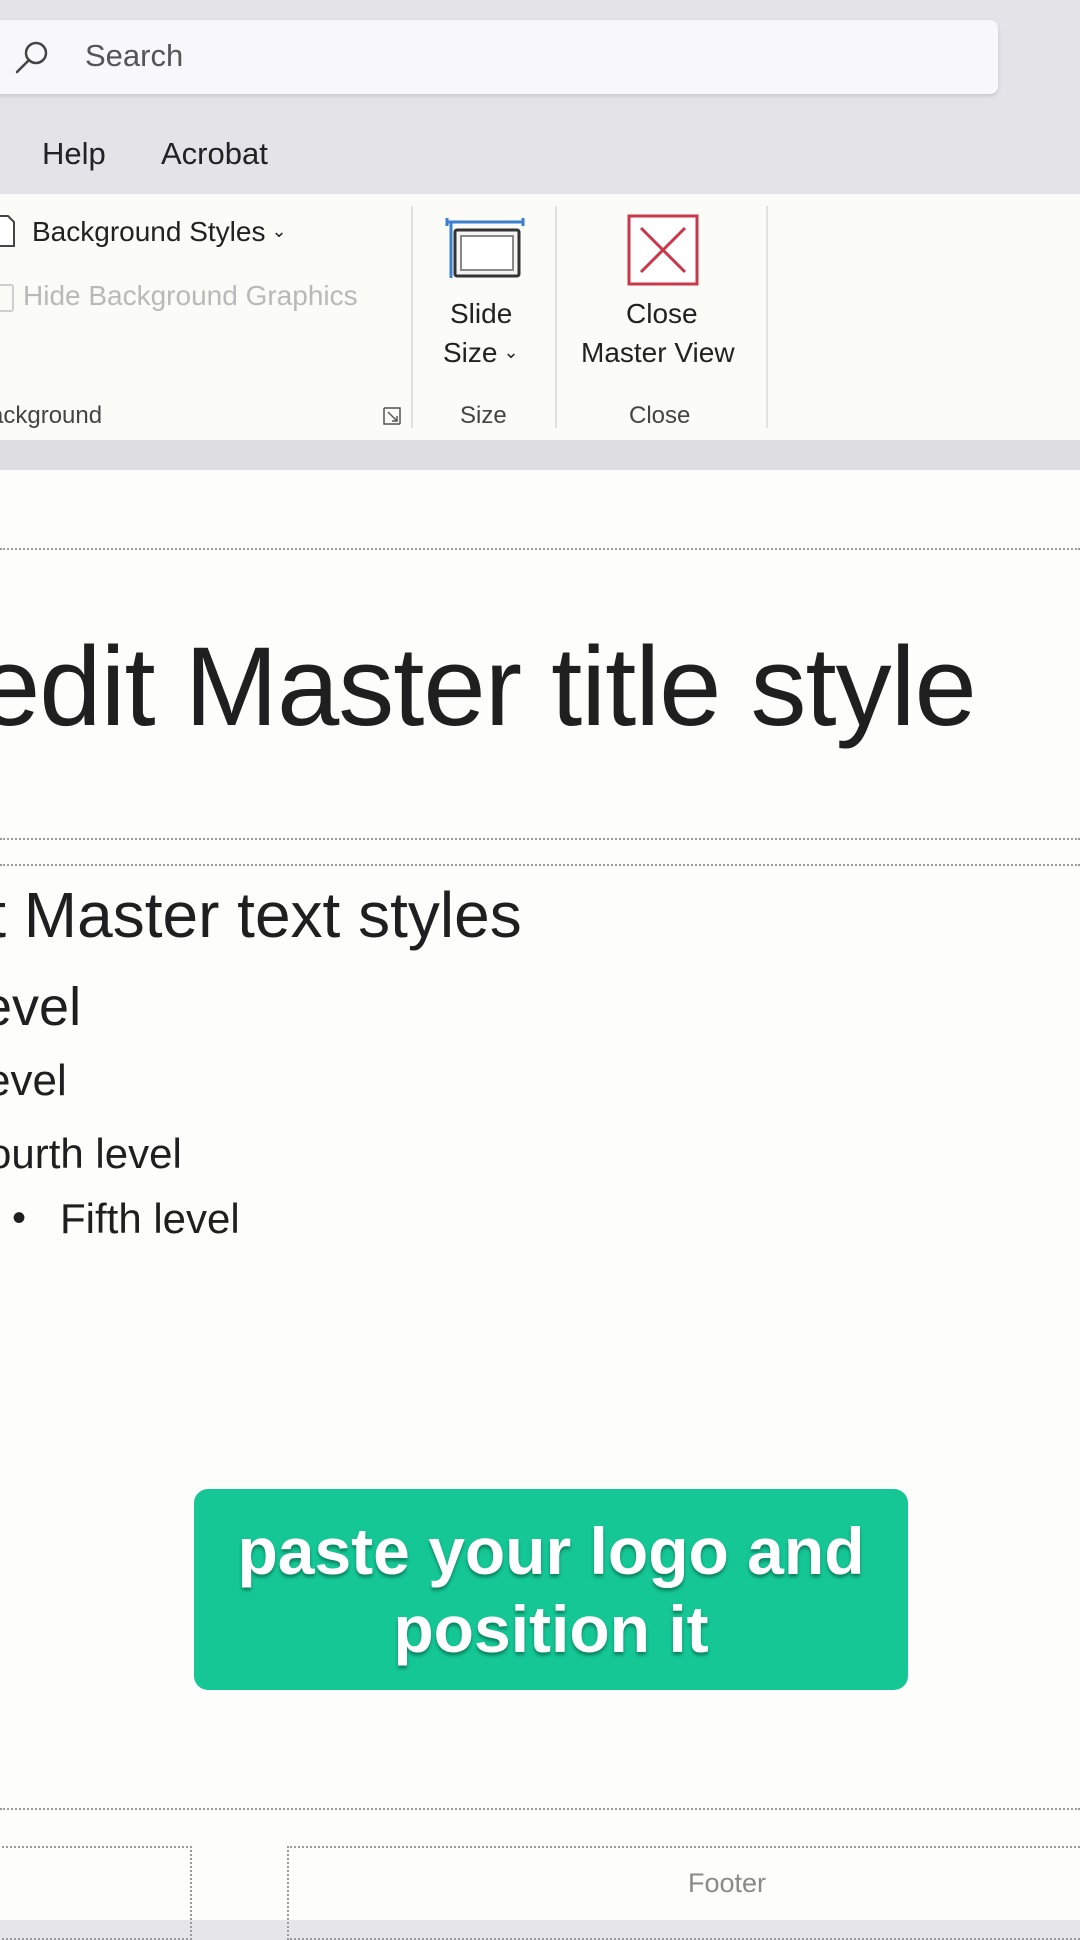 This screenshot has width=1080, height=1940. I want to click on search-box: Search, so click(499, 57).